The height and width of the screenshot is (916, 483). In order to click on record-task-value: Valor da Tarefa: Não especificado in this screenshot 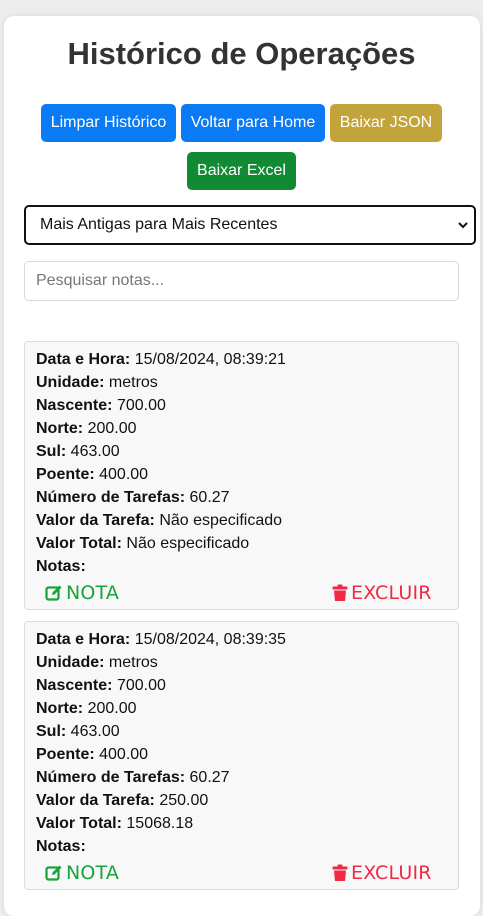, I will do `click(159, 520)`.